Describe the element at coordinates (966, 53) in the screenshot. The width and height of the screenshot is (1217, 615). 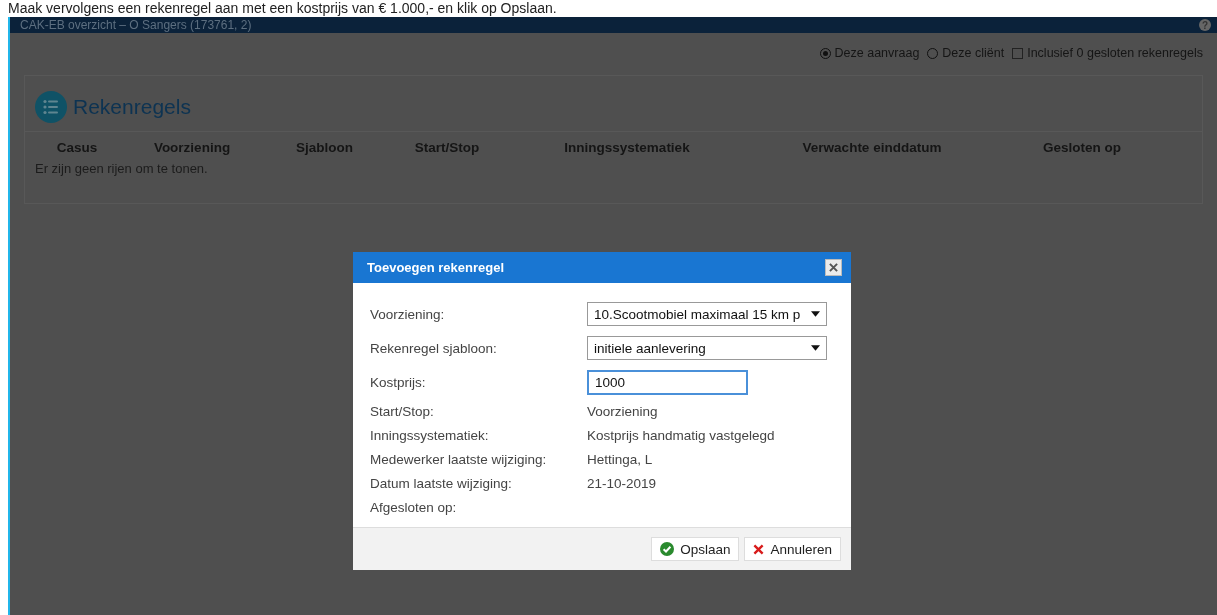
I see `radio-option: Deze cliënt` at that location.